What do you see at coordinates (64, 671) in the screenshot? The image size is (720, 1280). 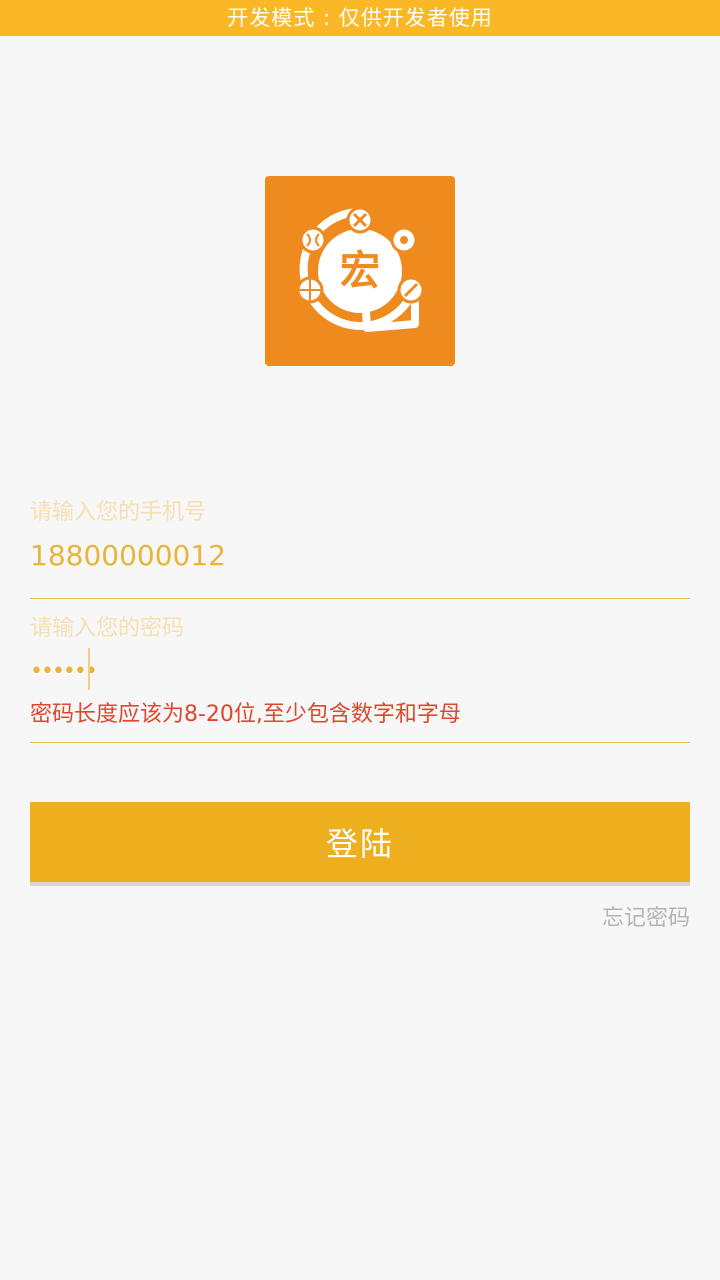 I see `password-input: ••••••` at bounding box center [64, 671].